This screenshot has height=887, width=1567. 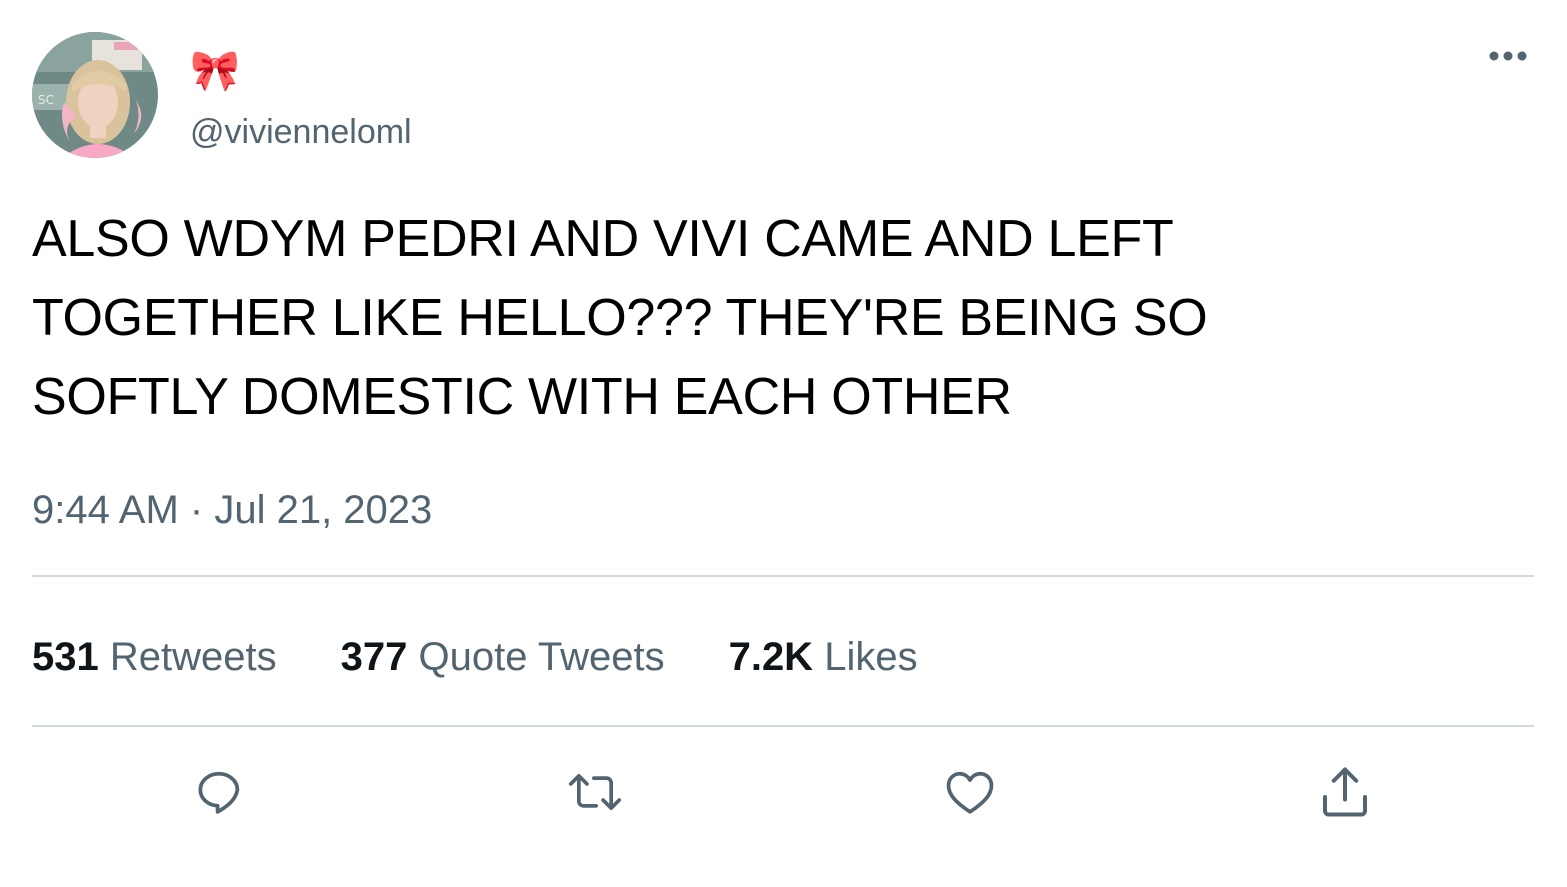 I want to click on tweet-stats: 531 Retweets 377 Quote Tweets 7.2K Likes, so click(x=507, y=657).